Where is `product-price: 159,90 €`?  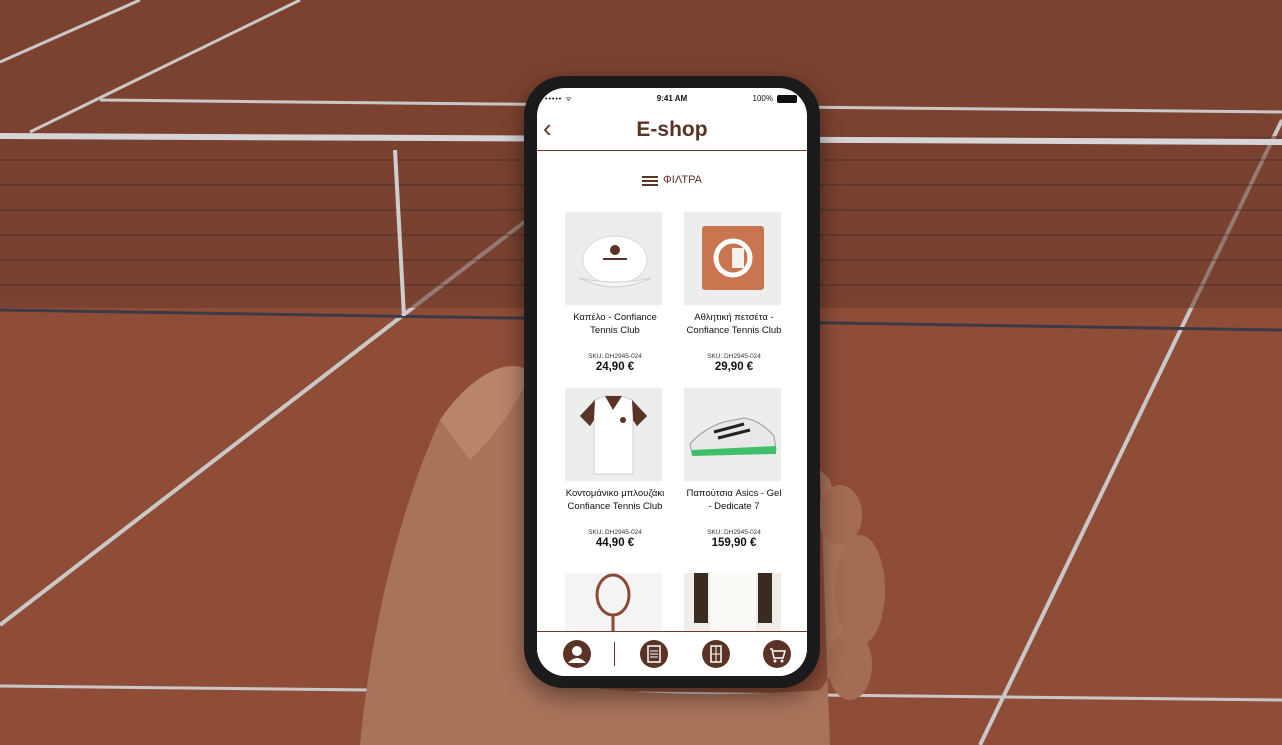 product-price: 159,90 € is located at coordinates (734, 543).